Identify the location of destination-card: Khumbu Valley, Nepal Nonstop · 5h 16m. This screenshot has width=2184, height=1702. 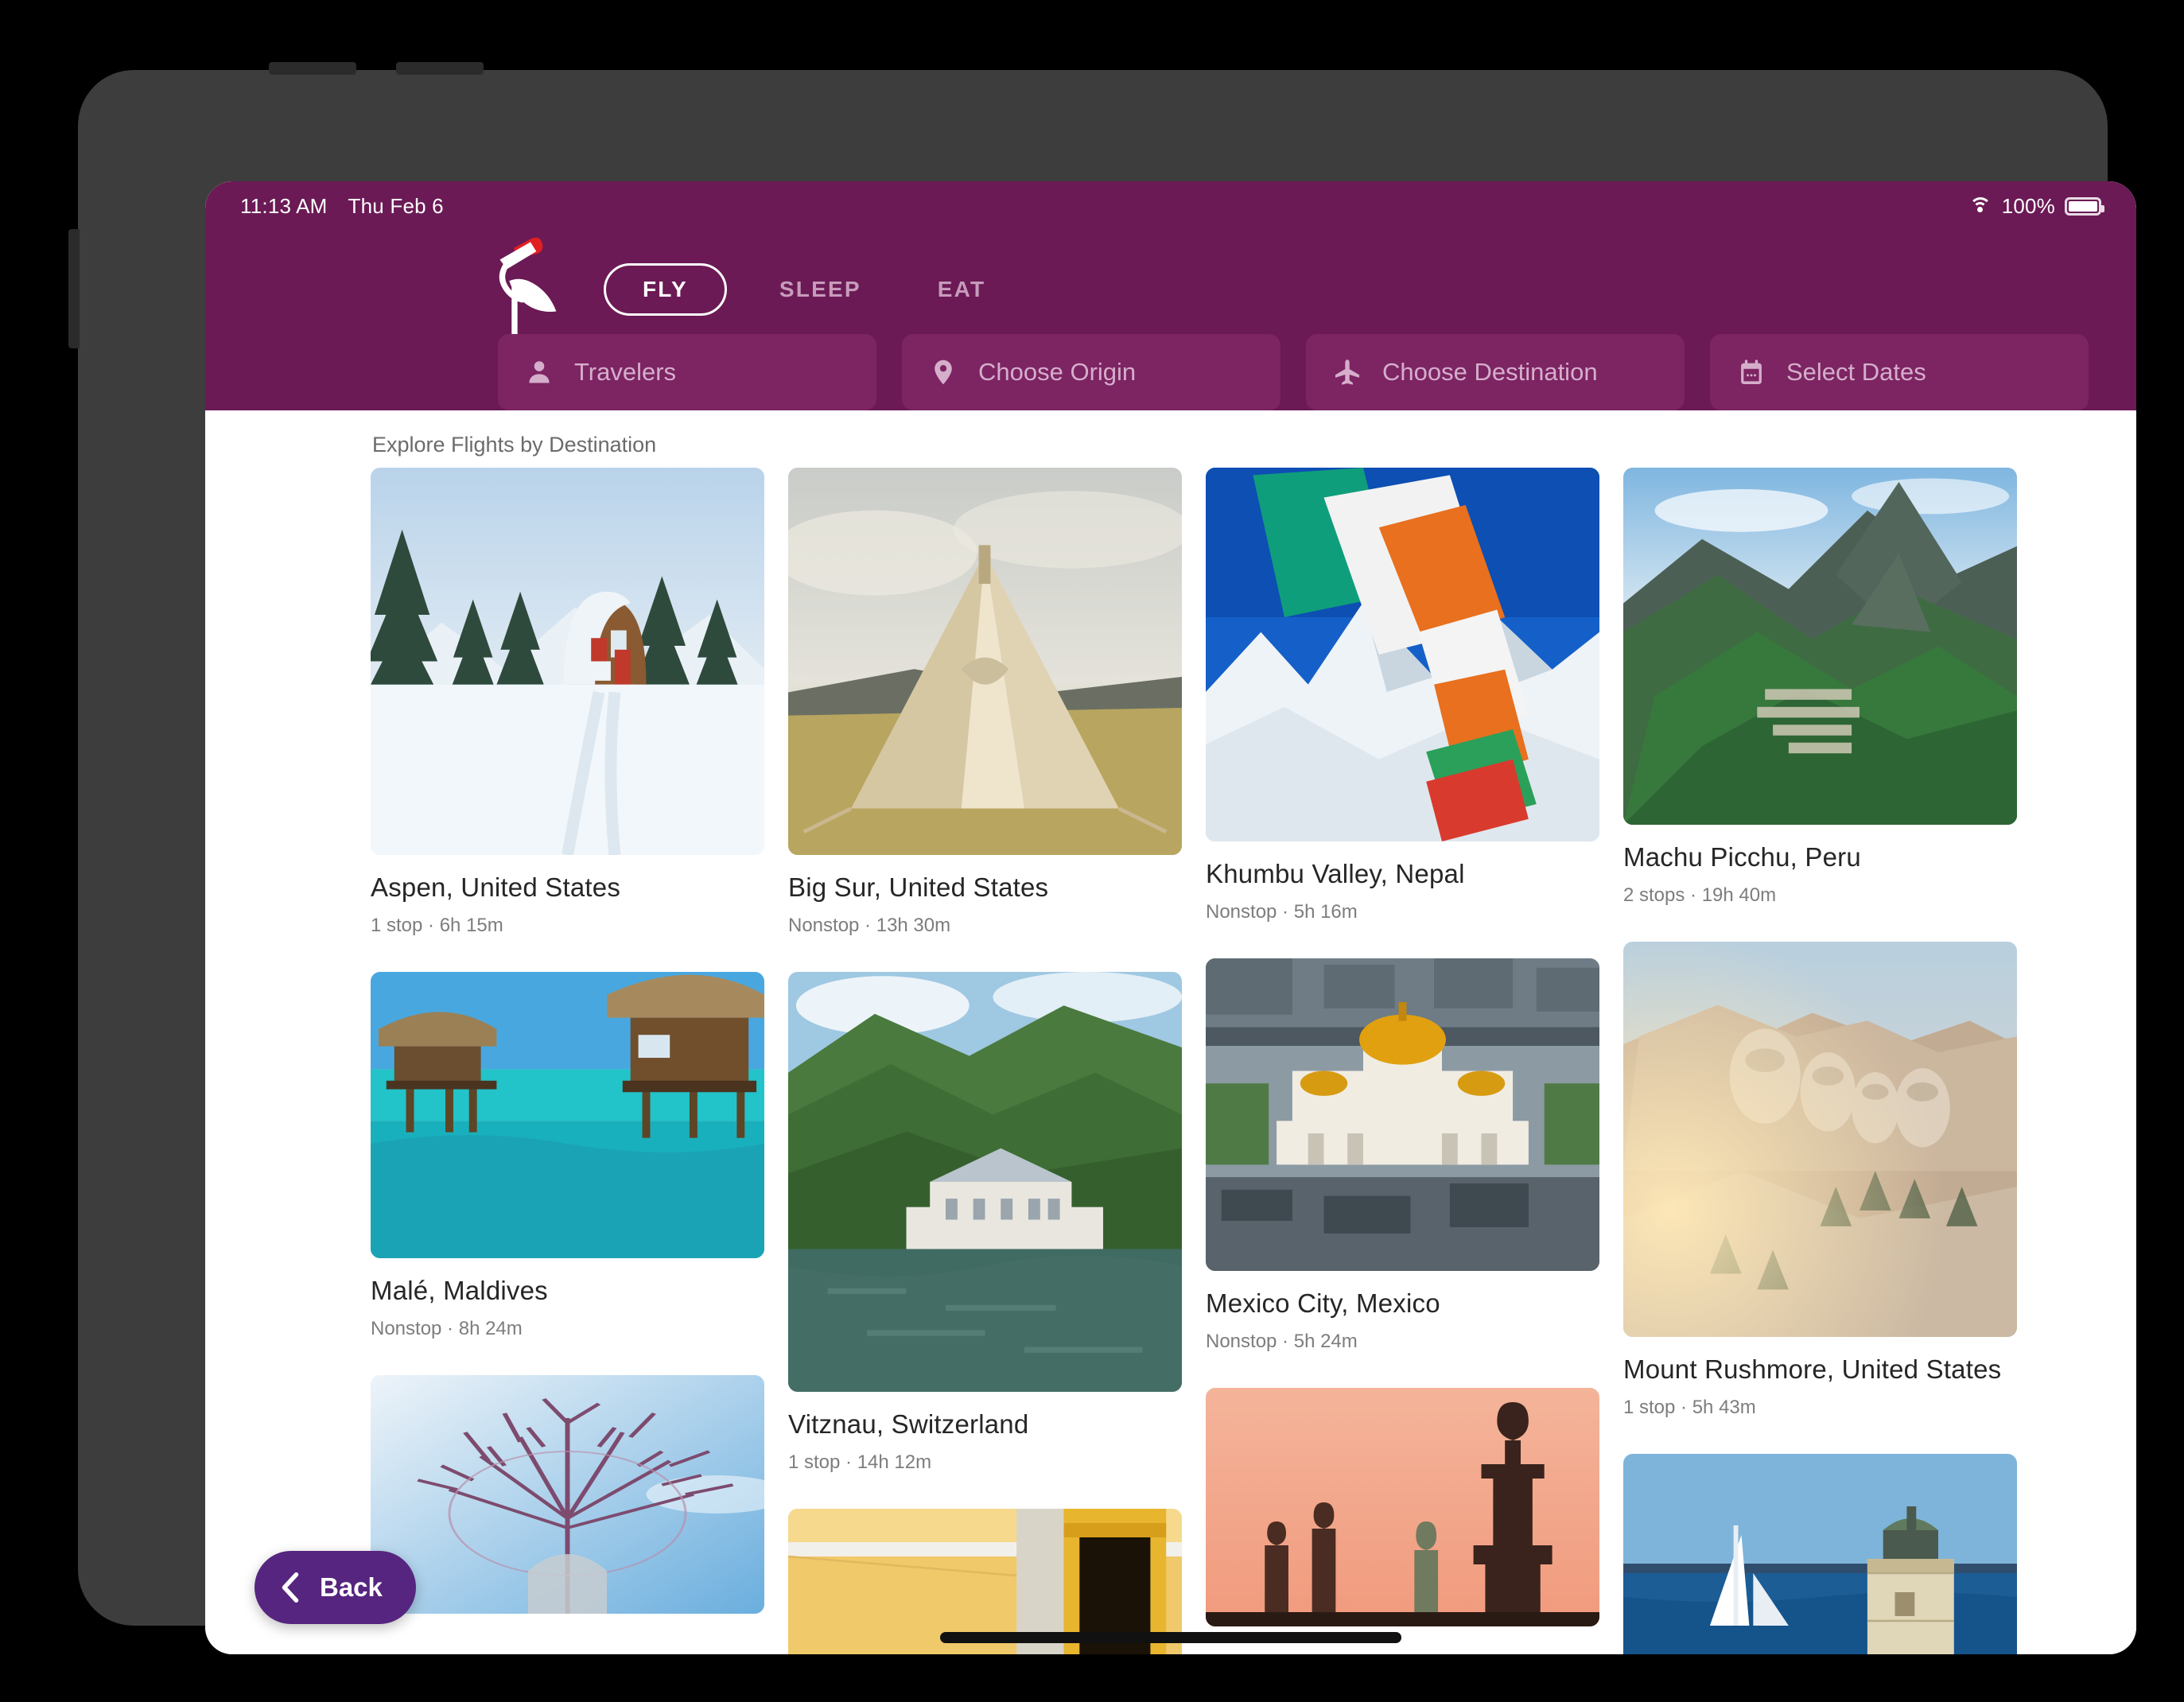
(1402, 695).